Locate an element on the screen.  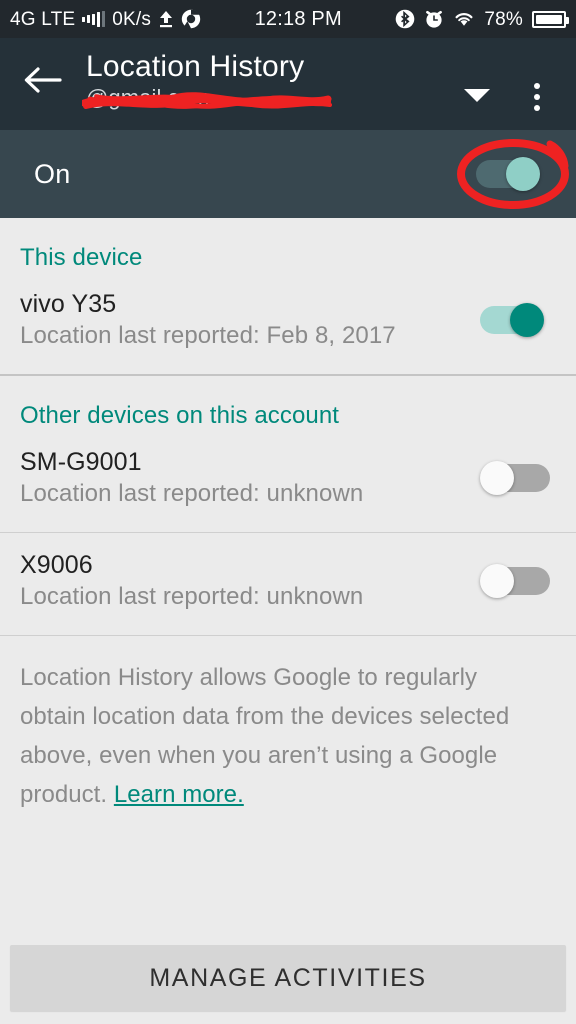
status-bar-left: 4G LTE 0K/s is located at coordinates (105, 19).